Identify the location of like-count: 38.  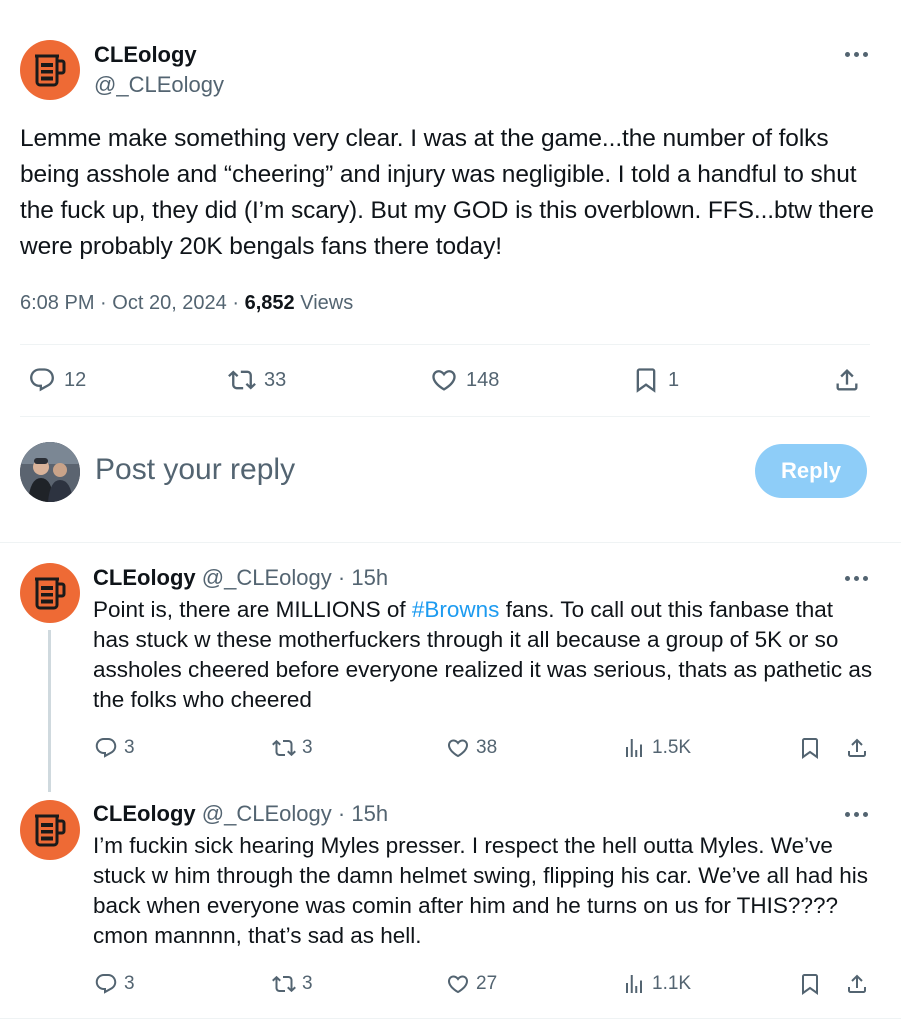
(487, 747).